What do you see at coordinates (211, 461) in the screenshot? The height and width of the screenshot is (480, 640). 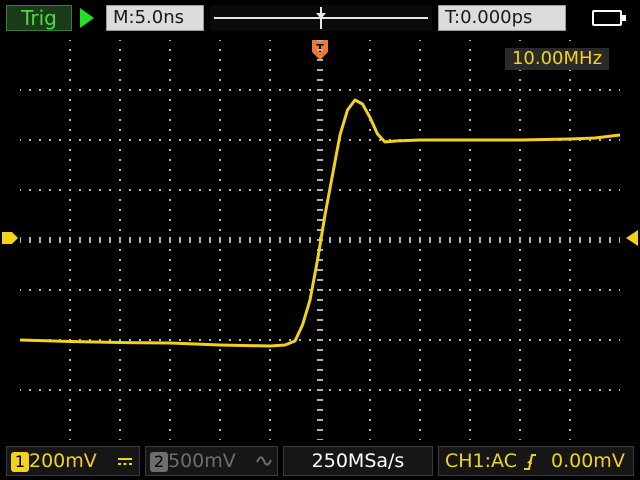 I see `ch2-settings: 2 500mV` at bounding box center [211, 461].